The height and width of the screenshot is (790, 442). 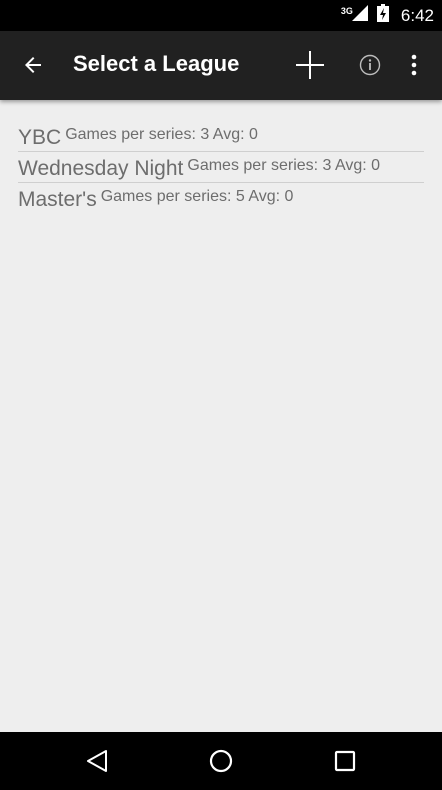 I want to click on league-name: Master's, so click(x=57, y=199).